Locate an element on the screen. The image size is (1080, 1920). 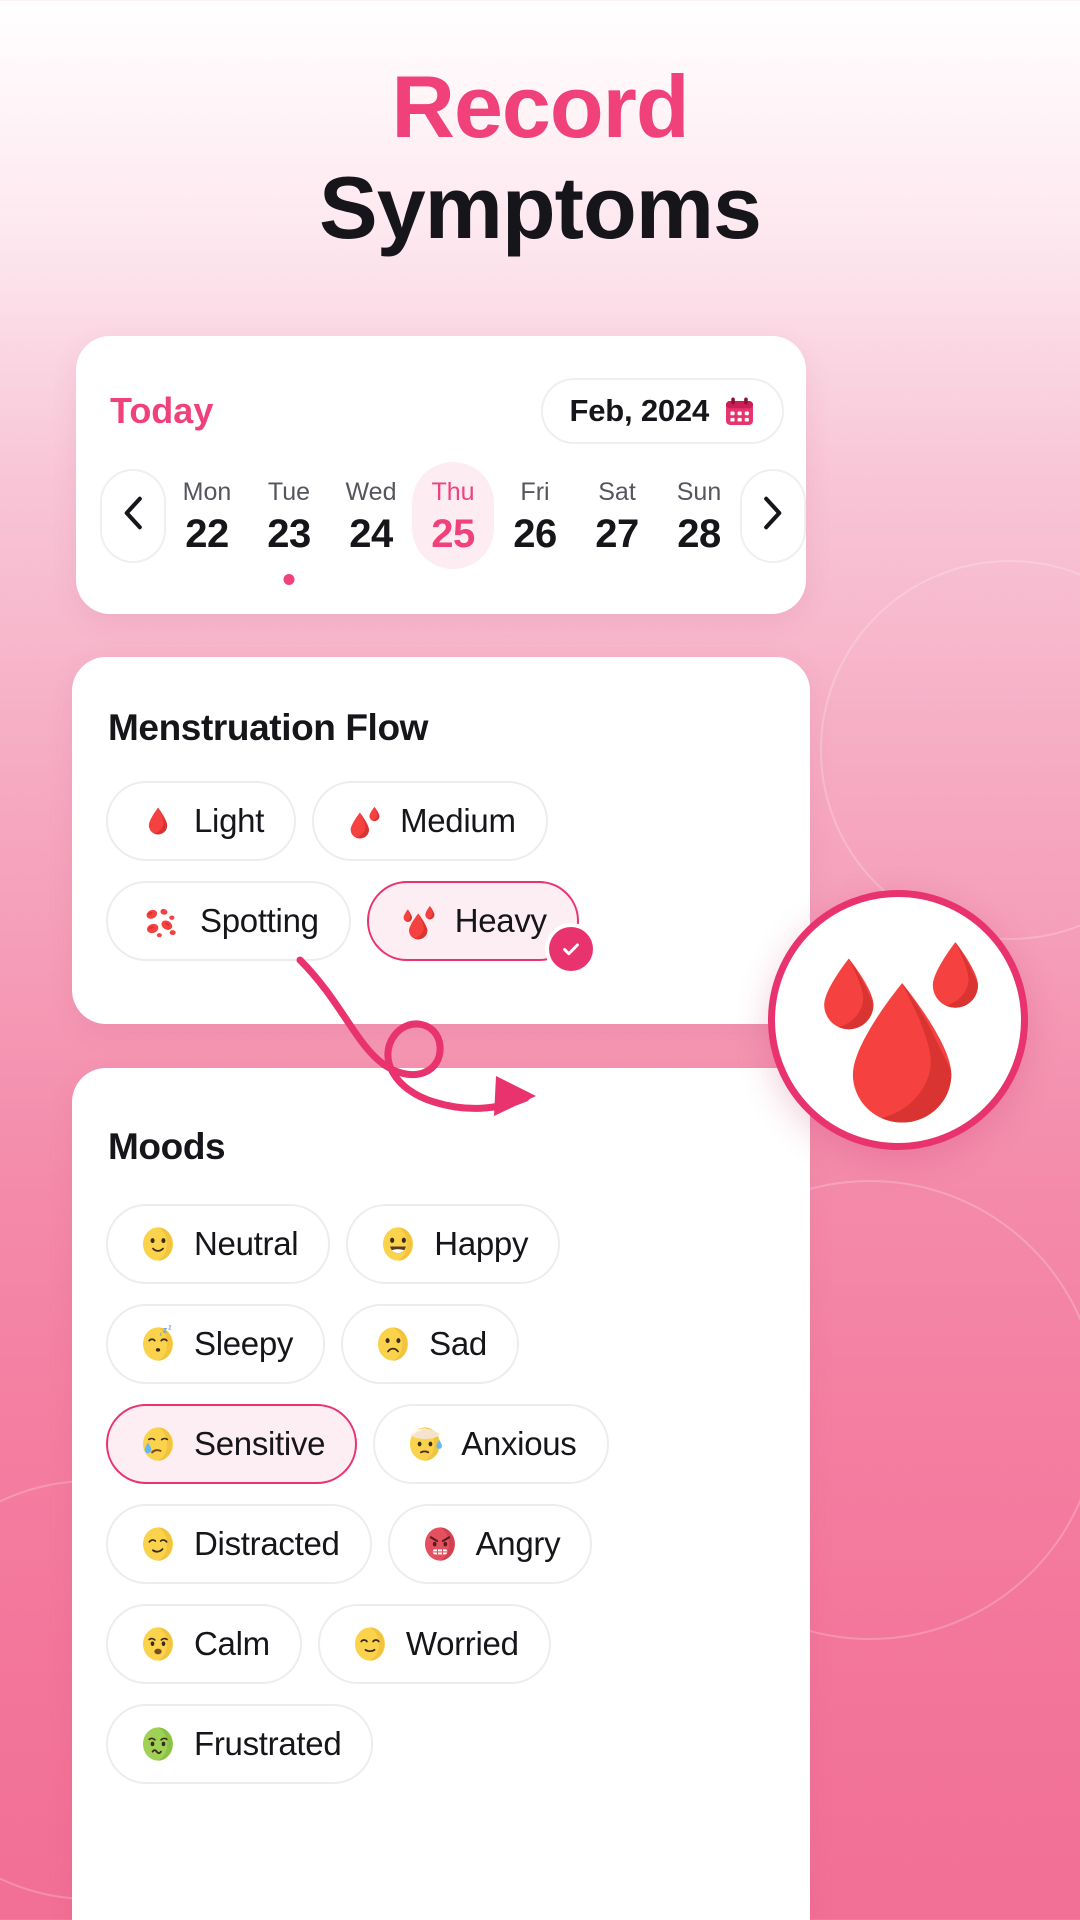
chip-label: Anxious is located at coordinates (519, 1443).